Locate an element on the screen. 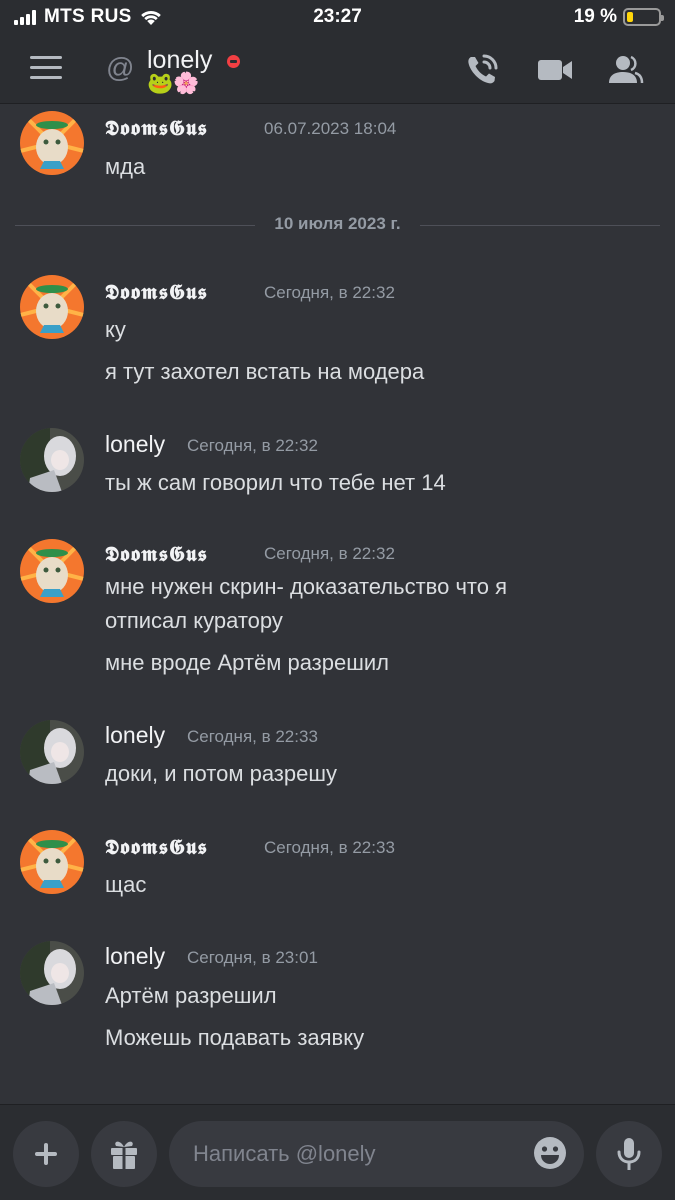 This screenshot has width=675, height=1200. message-text: мне нужен скрин- доказательство что я is located at coordinates (306, 586).